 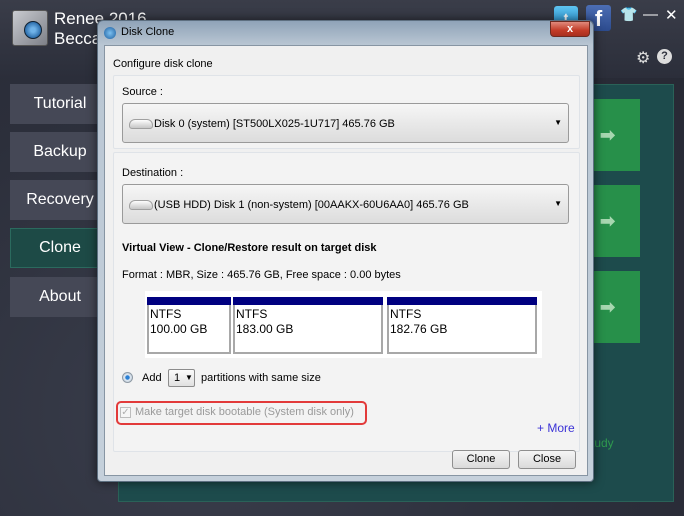 I want to click on safe-dial-icon, so click(x=33, y=30).